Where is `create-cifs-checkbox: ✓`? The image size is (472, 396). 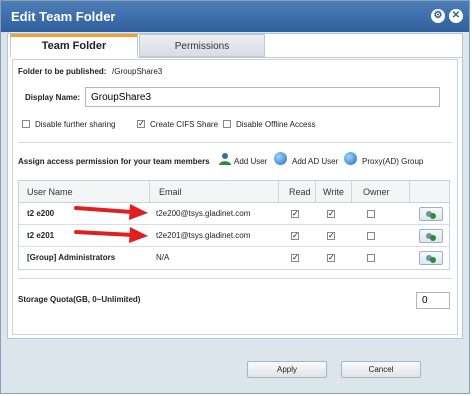
create-cifs-checkbox: ✓ is located at coordinates (141, 124).